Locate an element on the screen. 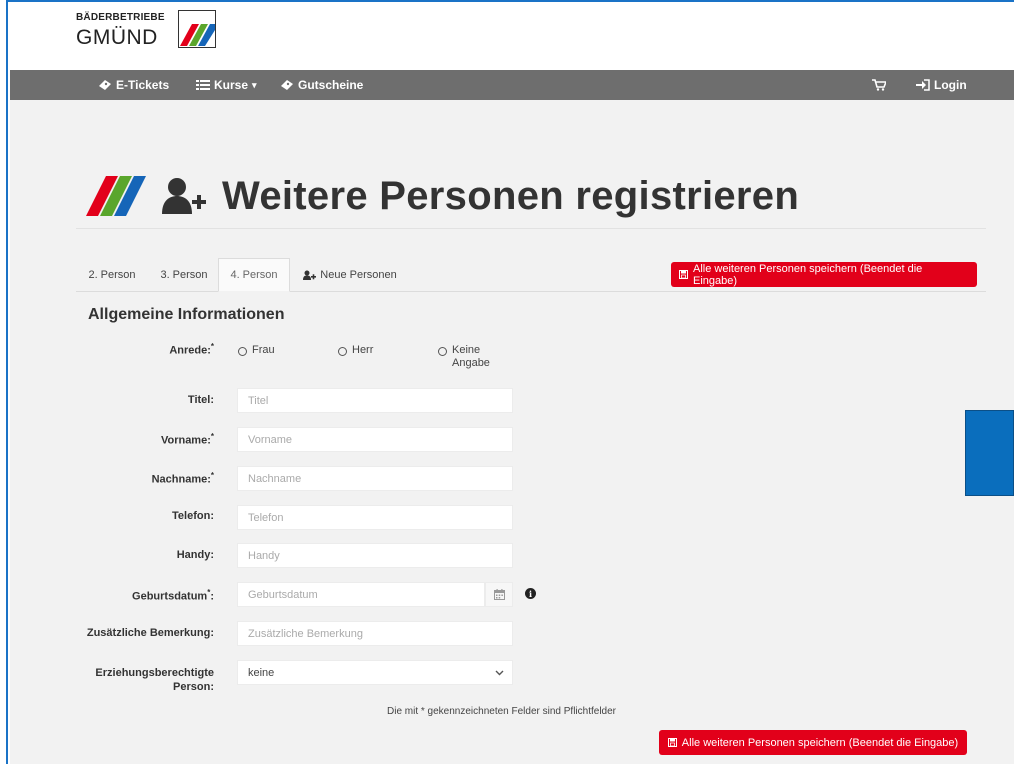  login-button: Login is located at coordinates (941, 85).